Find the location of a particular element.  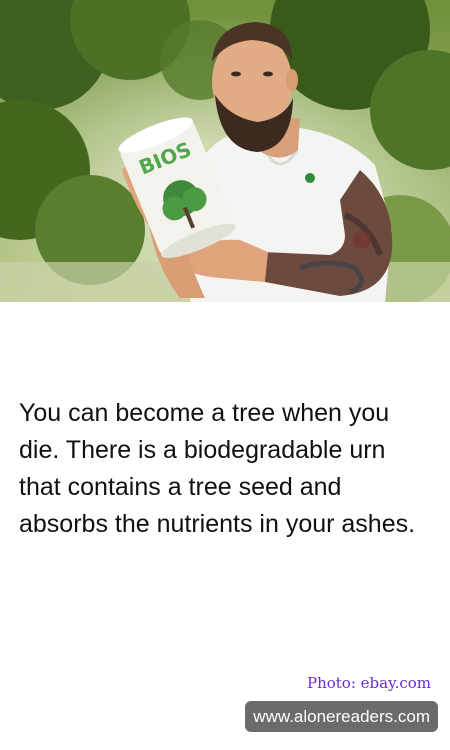

photo-credit: Photo: ebay.com is located at coordinates (369, 683).